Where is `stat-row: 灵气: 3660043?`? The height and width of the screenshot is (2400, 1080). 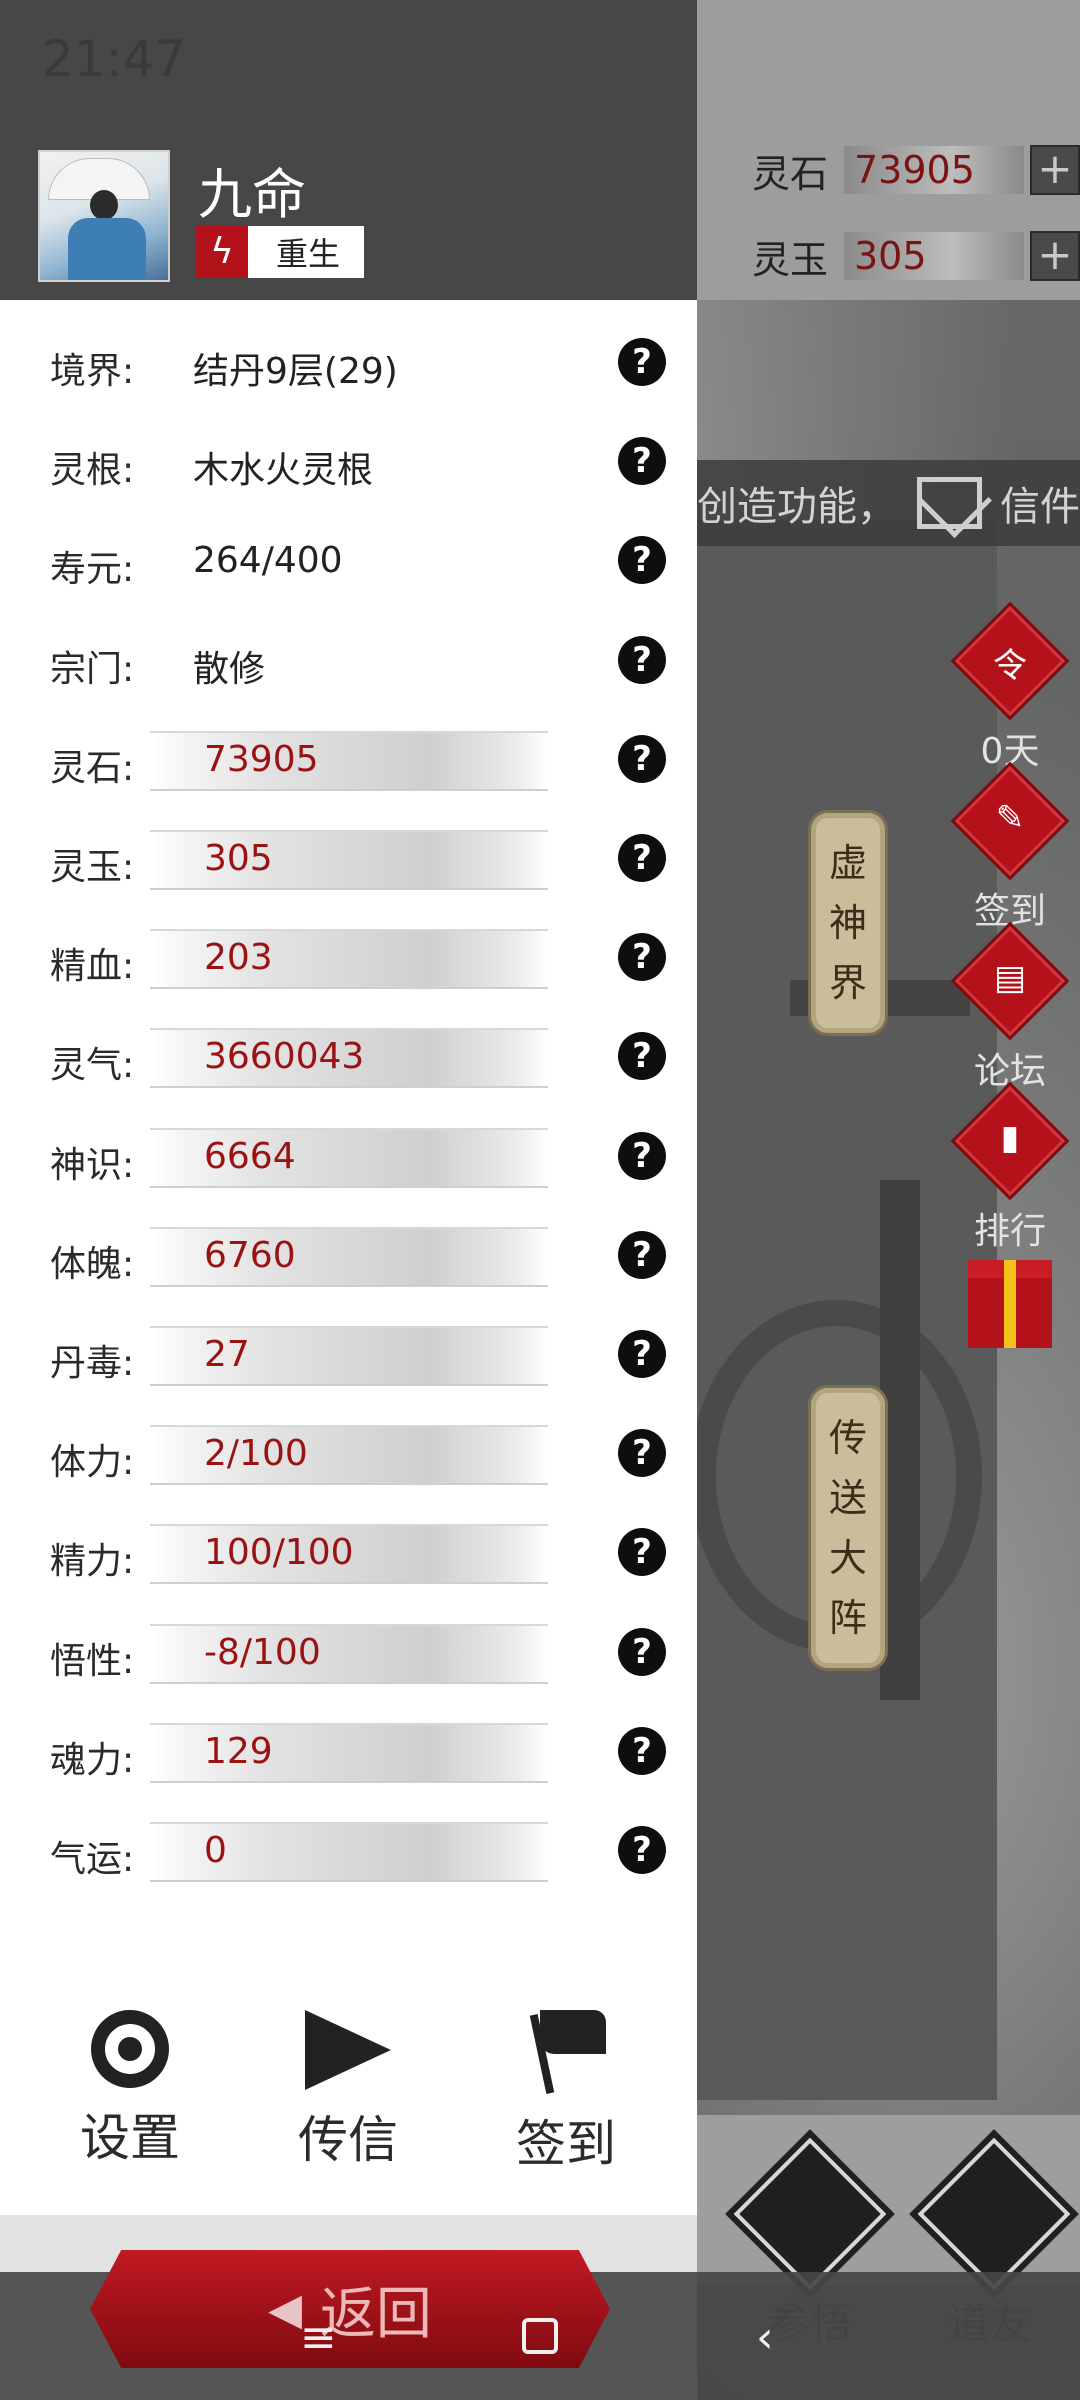
stat-row: 灵气: 3660043? is located at coordinates (348, 1058).